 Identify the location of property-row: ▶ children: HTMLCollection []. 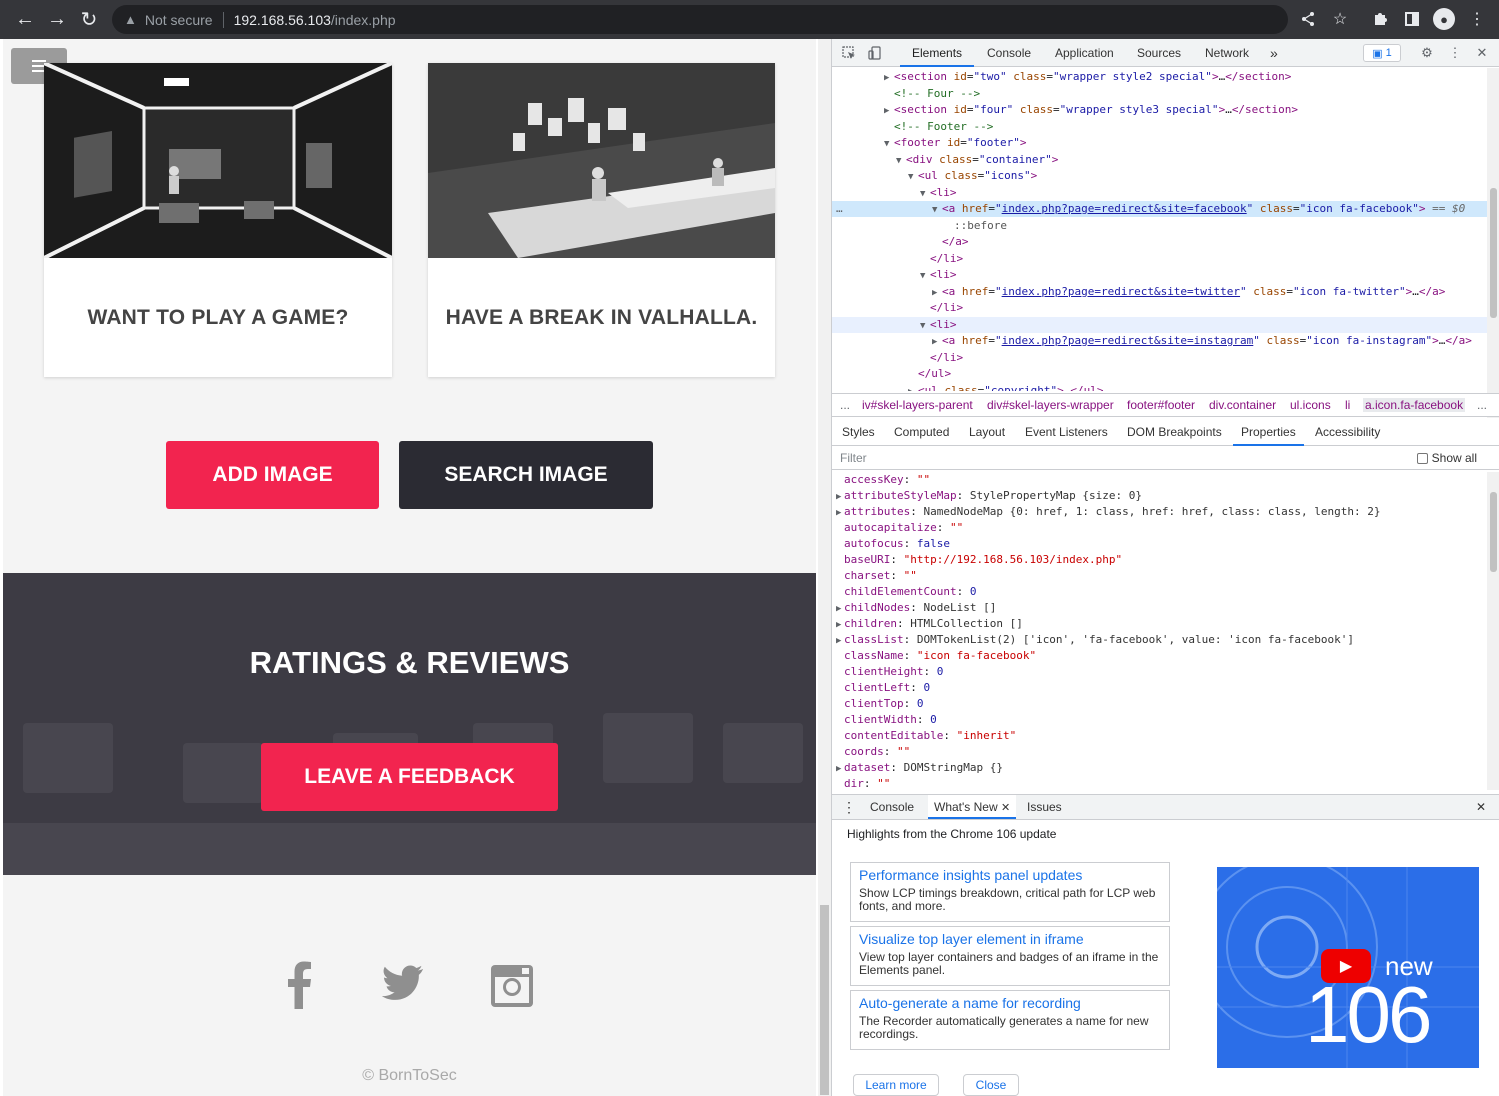
(1161, 624).